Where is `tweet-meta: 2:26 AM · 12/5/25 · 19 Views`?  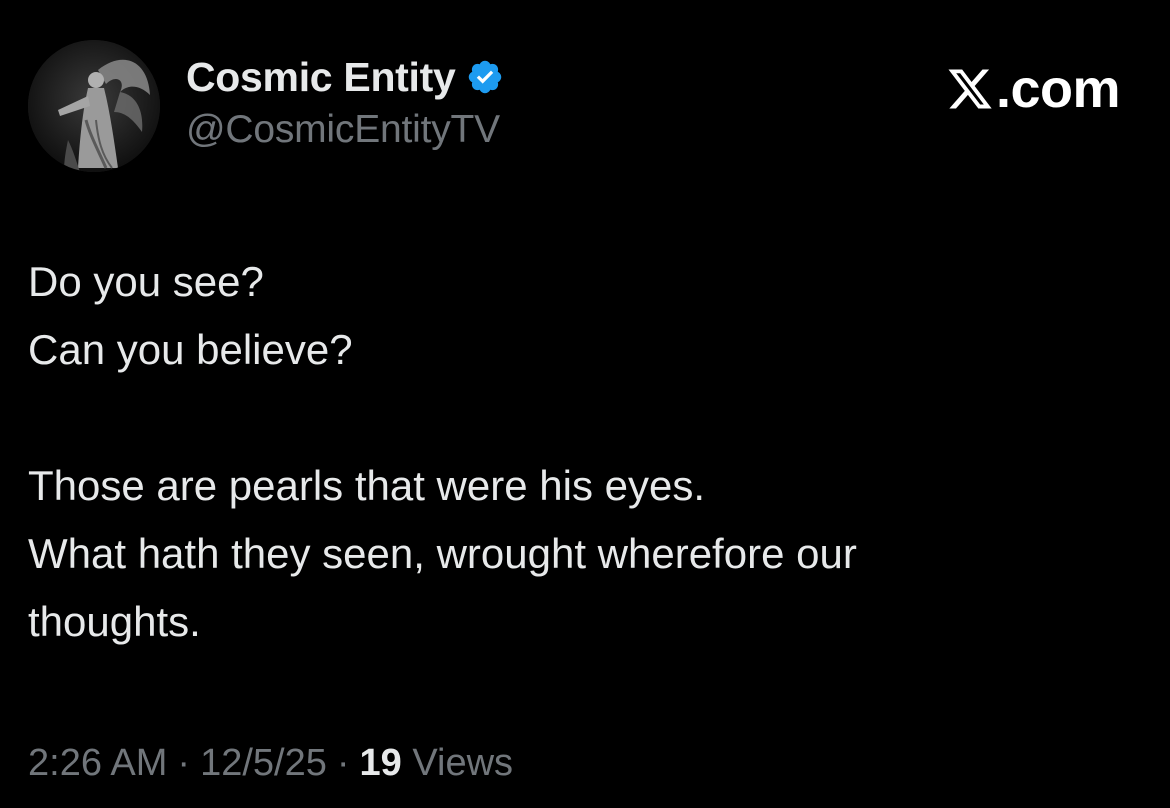 tweet-meta: 2:26 AM · 12/5/25 · 19 Views is located at coordinates (270, 763).